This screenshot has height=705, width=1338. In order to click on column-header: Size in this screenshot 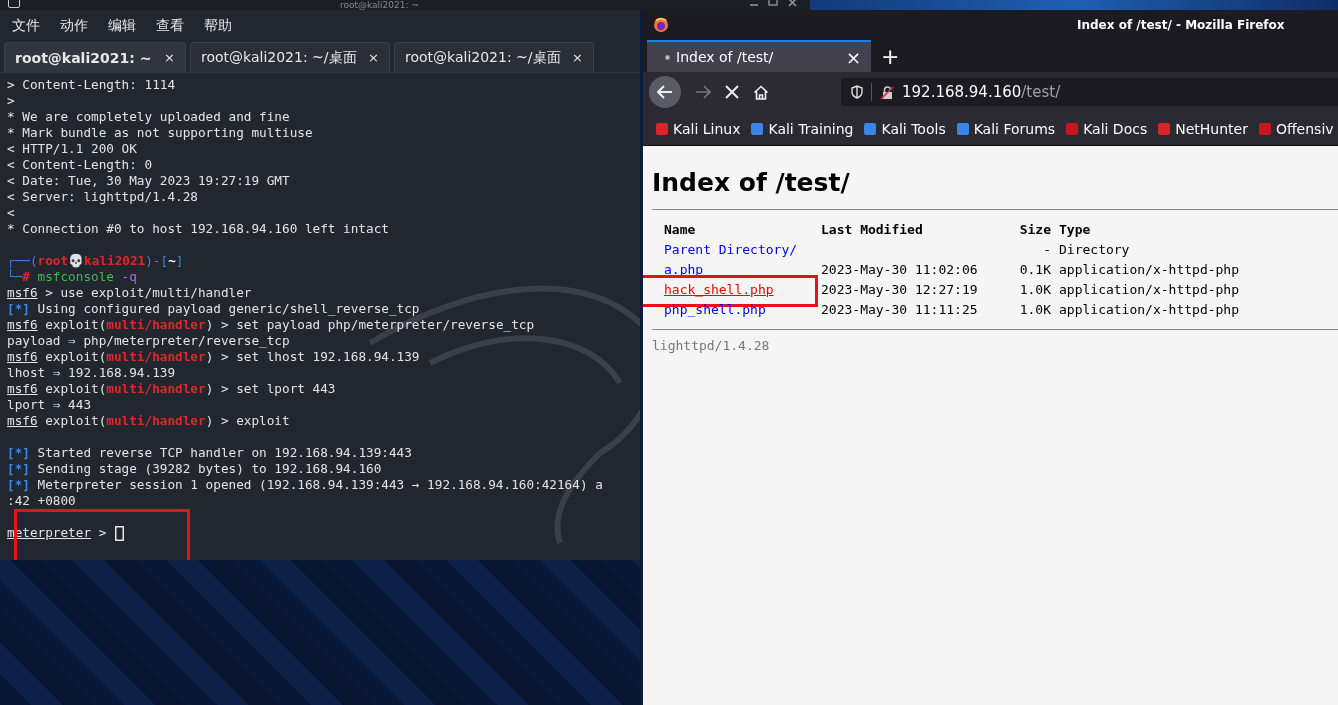, I will do `click(1031, 229)`.